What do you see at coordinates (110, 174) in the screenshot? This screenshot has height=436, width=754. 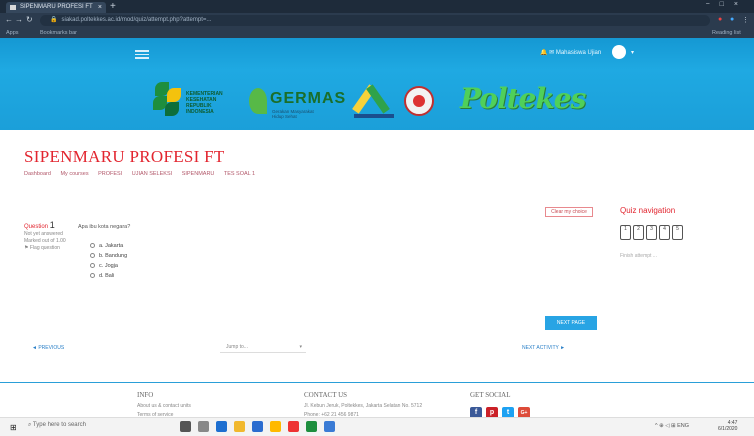 I see `breadcrumb-item: PROFESI` at bounding box center [110, 174].